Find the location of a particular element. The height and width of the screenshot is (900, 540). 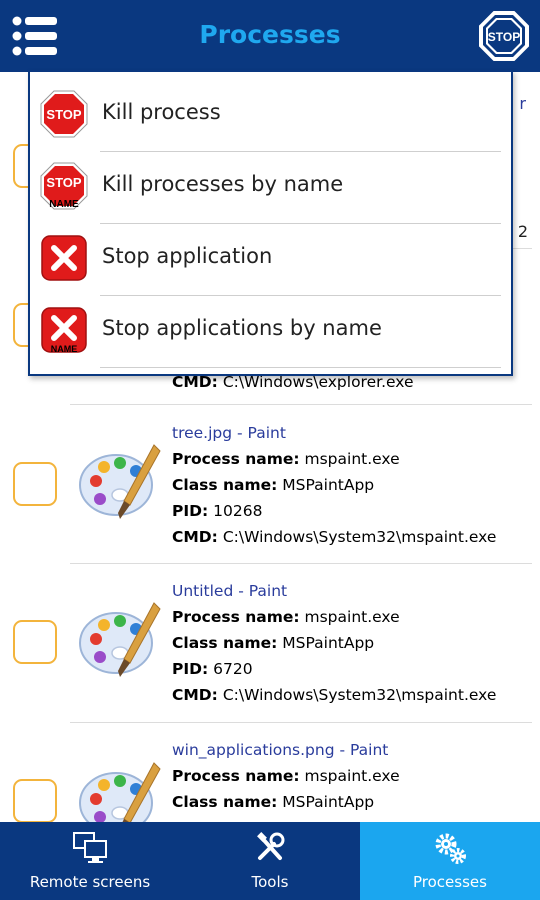

process-title: tree.jpg - Paint is located at coordinates (334, 433).